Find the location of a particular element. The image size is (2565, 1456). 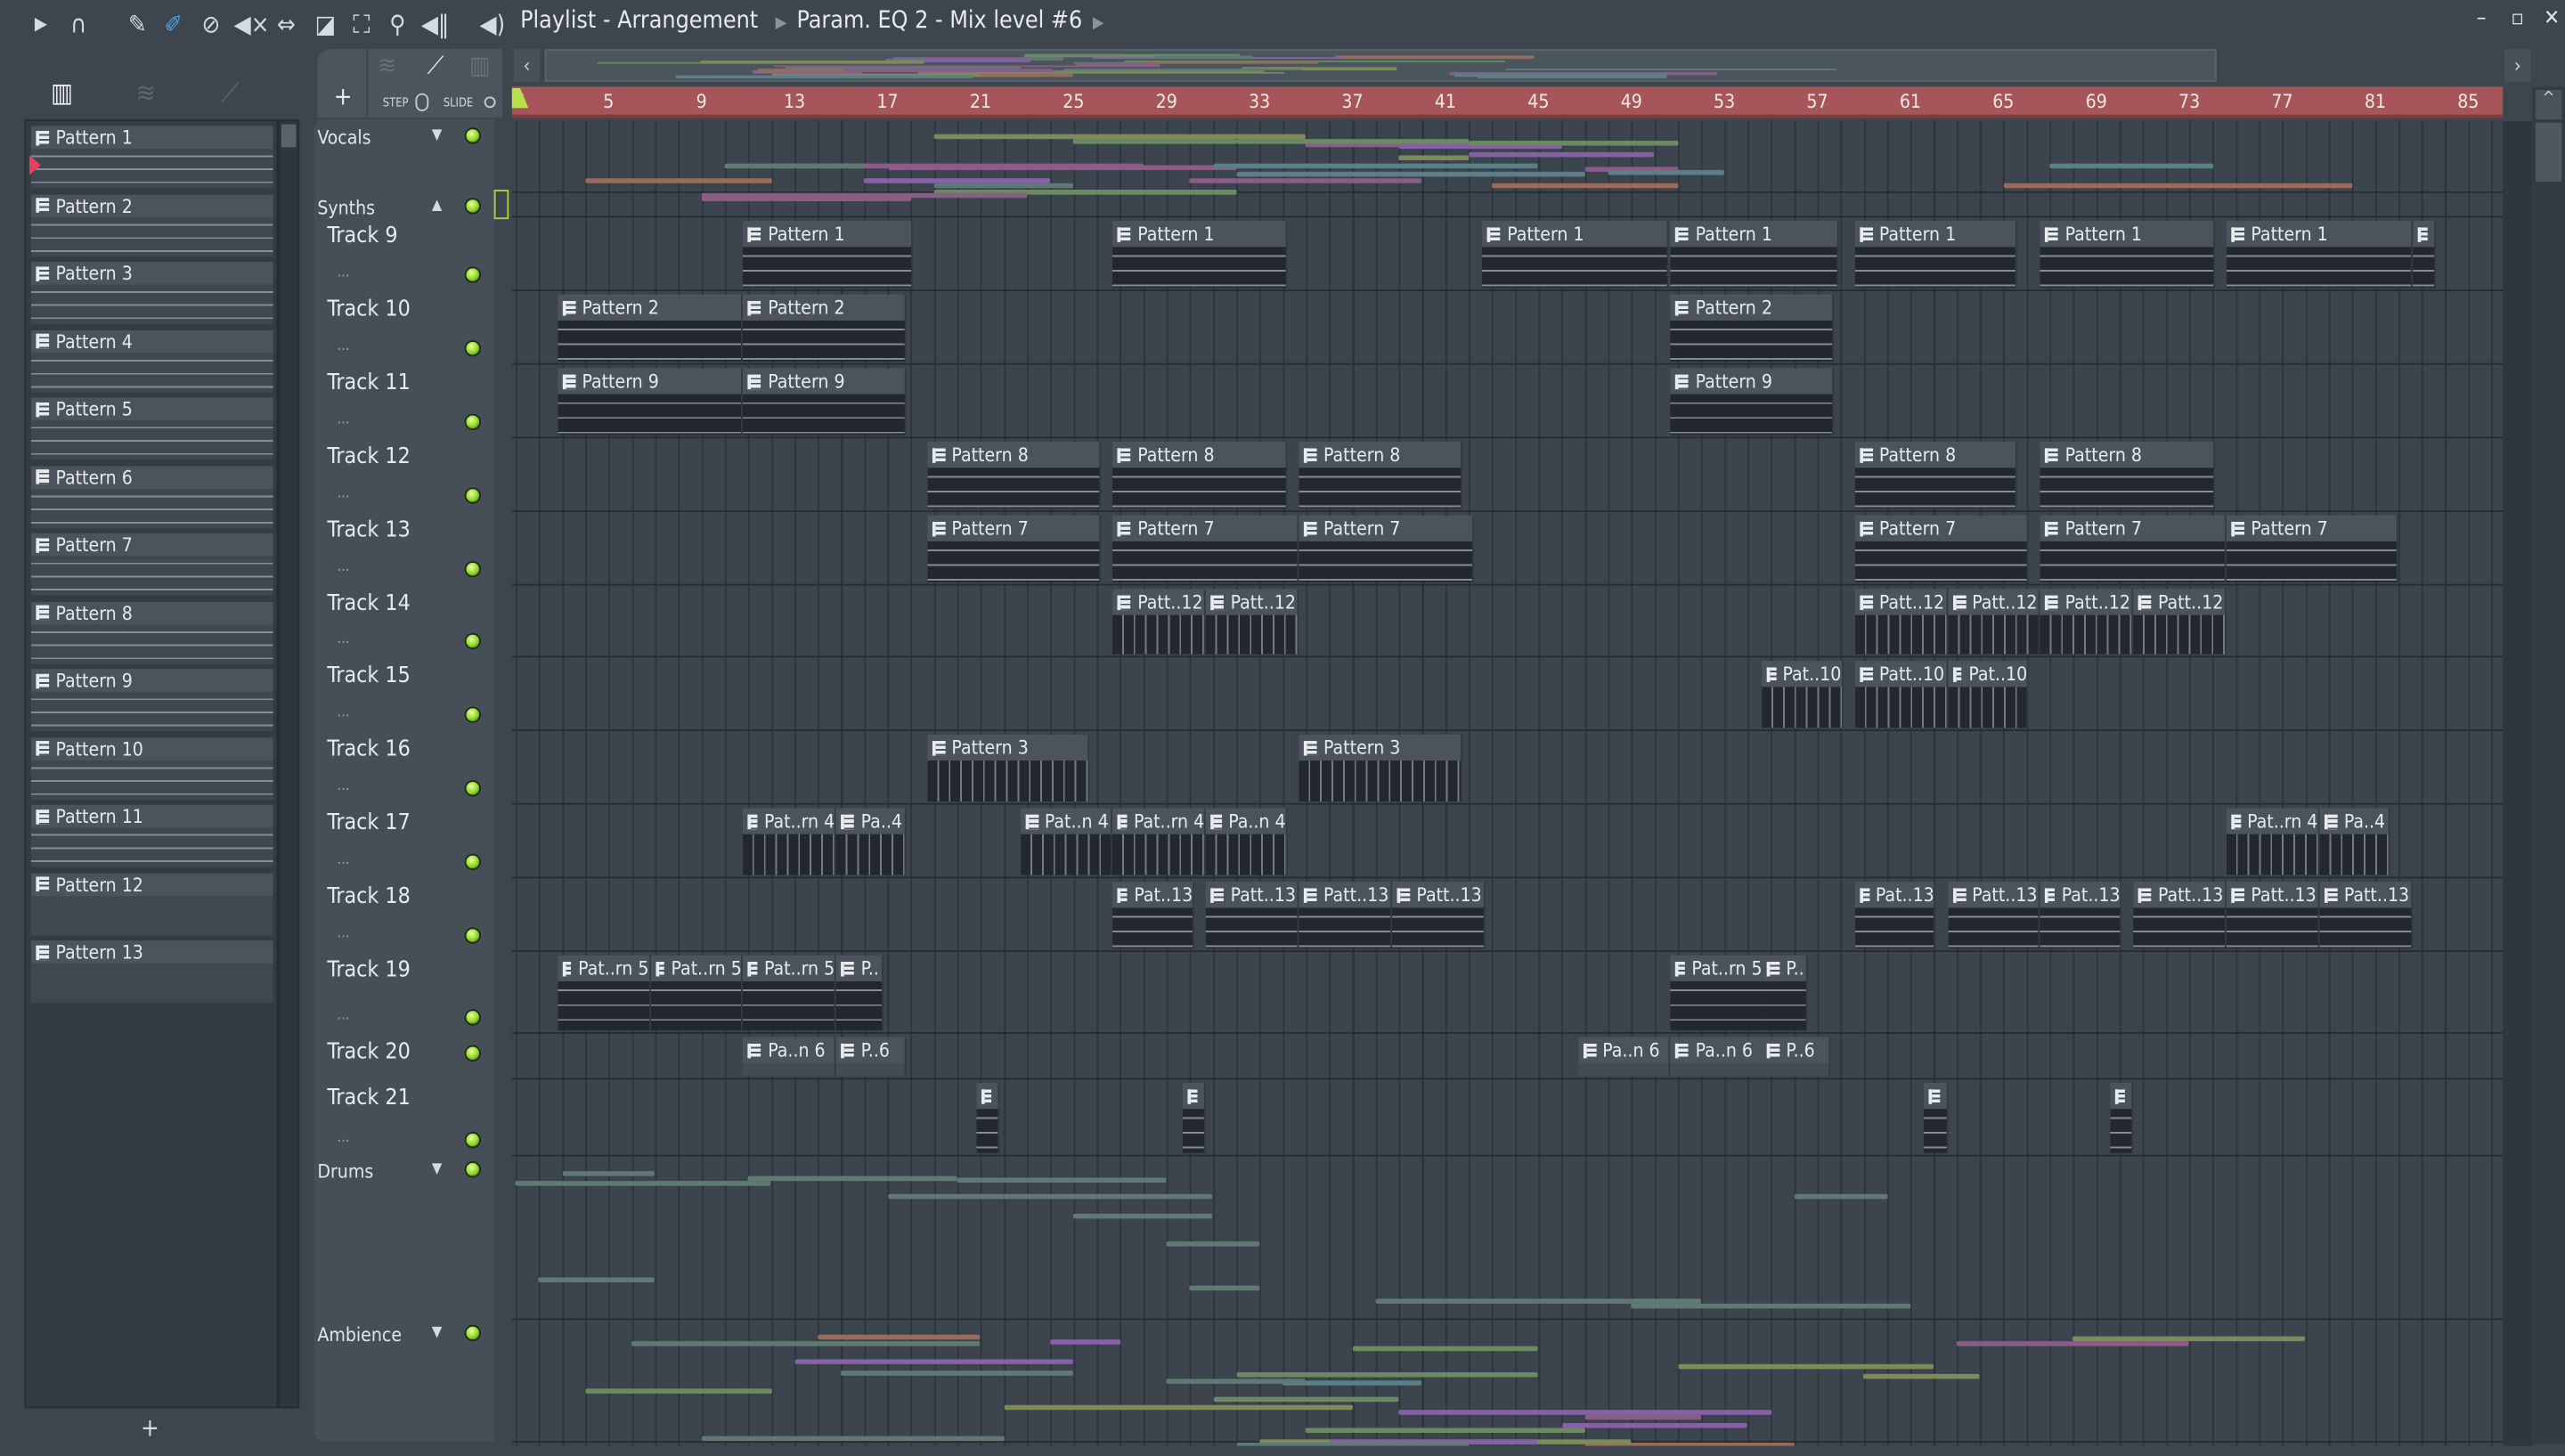

automation-icon: ⟋ is located at coordinates (435, 65).